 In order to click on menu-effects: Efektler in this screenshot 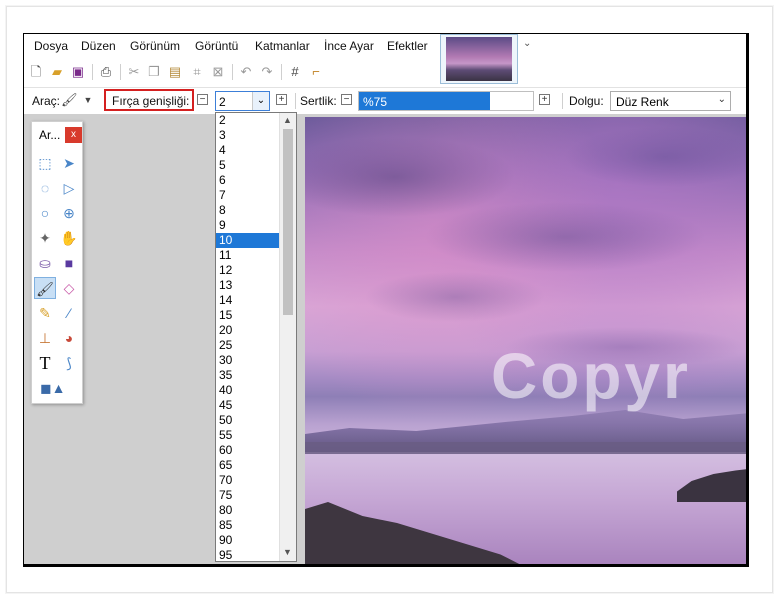, I will do `click(407, 46)`.